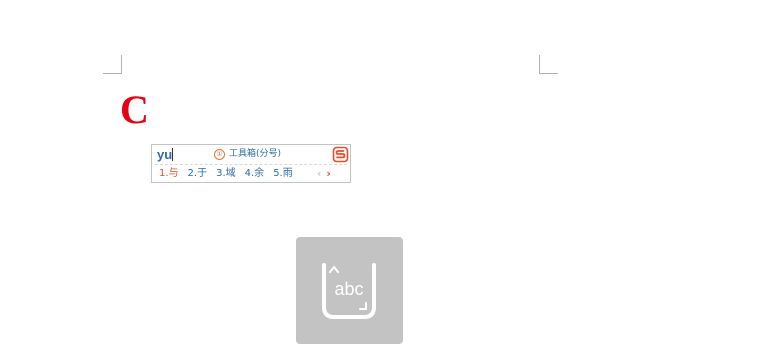 The width and height of the screenshot is (765, 347). What do you see at coordinates (169, 174) in the screenshot?
I see `ime-candidate-1: 1.与` at bounding box center [169, 174].